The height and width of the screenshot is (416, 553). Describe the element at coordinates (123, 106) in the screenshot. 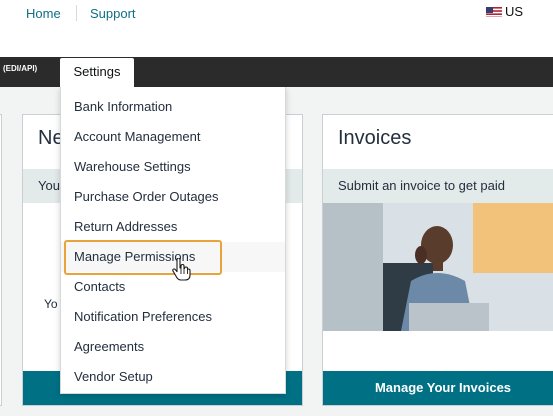

I see `menu-item-label: Bank Information` at that location.